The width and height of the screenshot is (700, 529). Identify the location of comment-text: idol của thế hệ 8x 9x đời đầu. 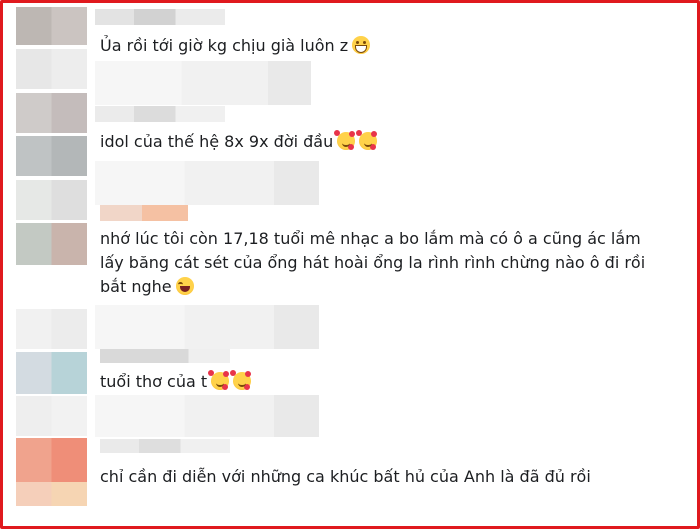
(239, 142).